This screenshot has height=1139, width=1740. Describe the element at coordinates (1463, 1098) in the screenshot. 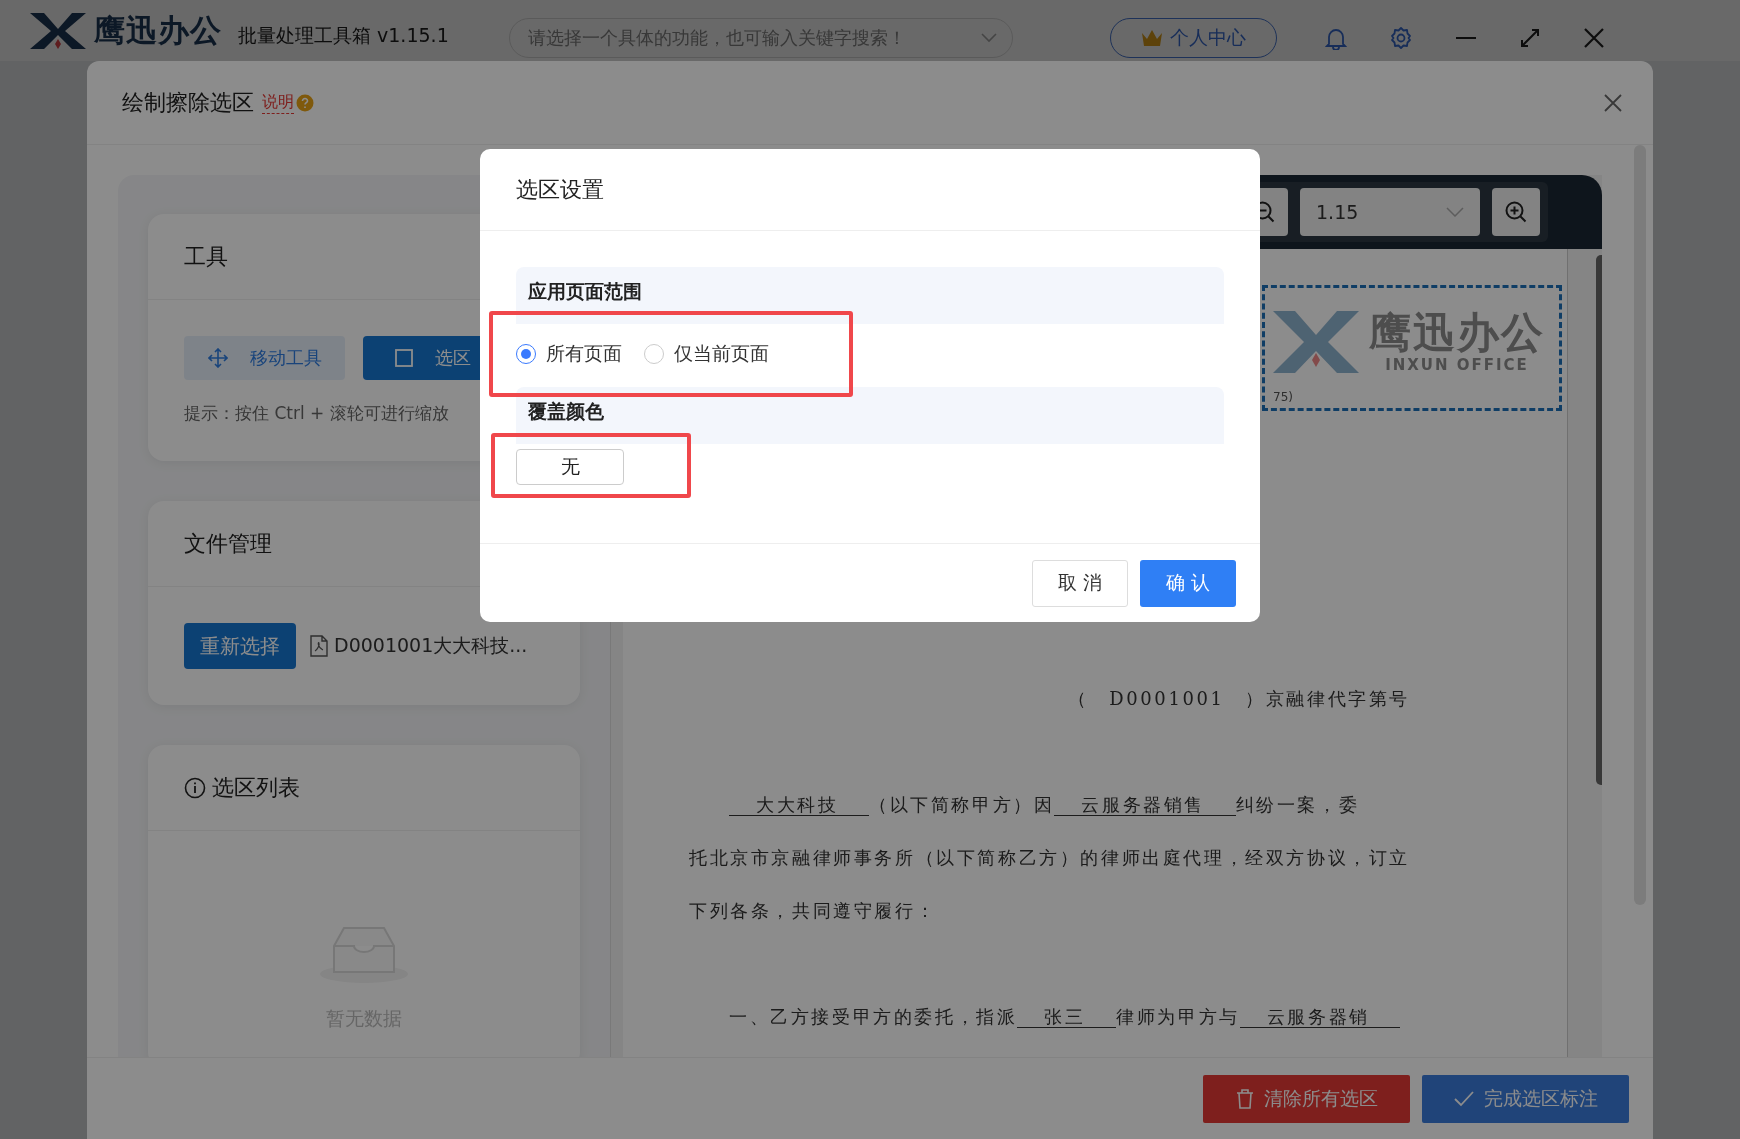

I see `check-icon` at that location.